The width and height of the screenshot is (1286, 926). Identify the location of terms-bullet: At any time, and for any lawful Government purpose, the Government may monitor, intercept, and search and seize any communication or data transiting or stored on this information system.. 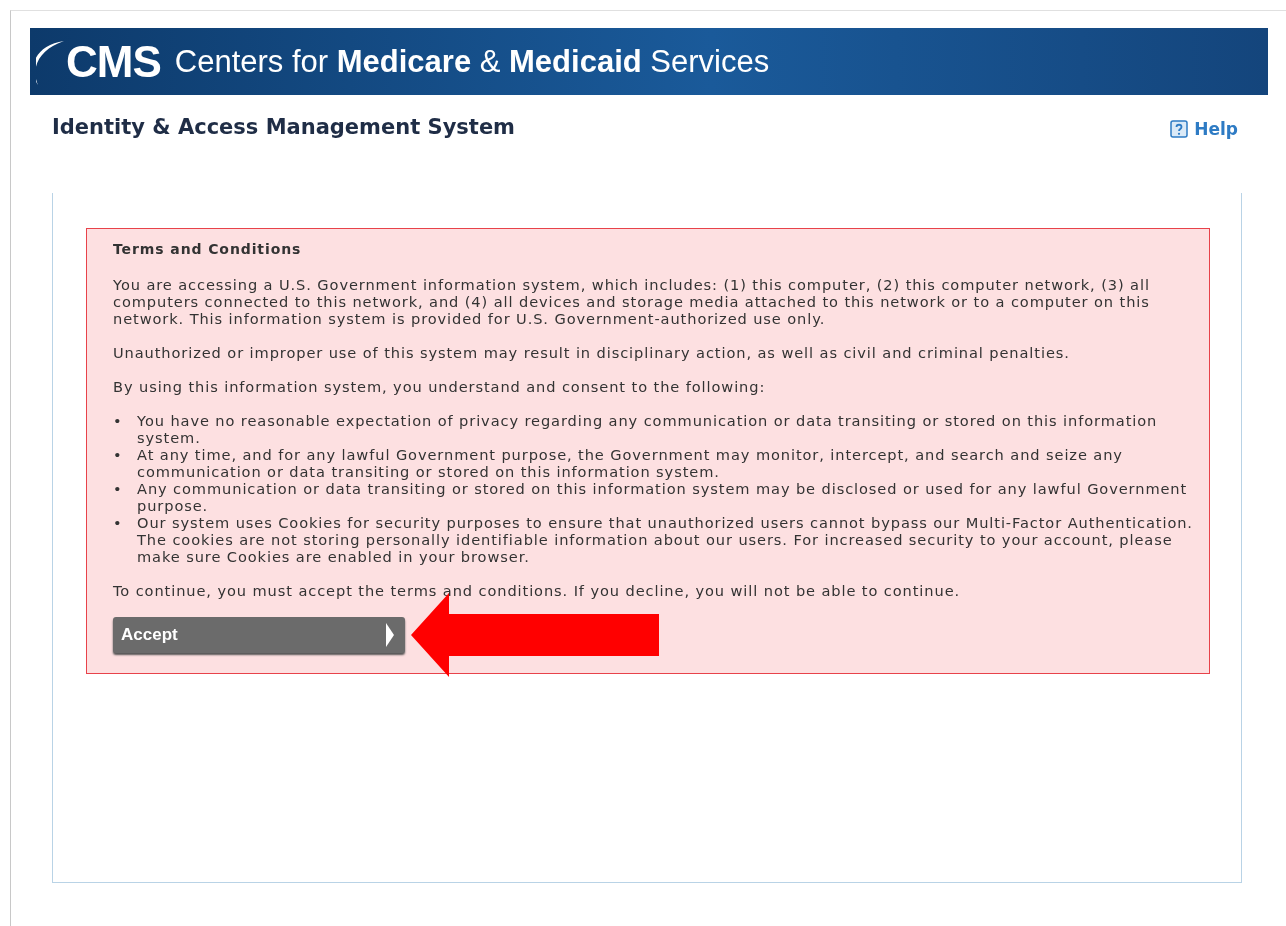
(630, 463).